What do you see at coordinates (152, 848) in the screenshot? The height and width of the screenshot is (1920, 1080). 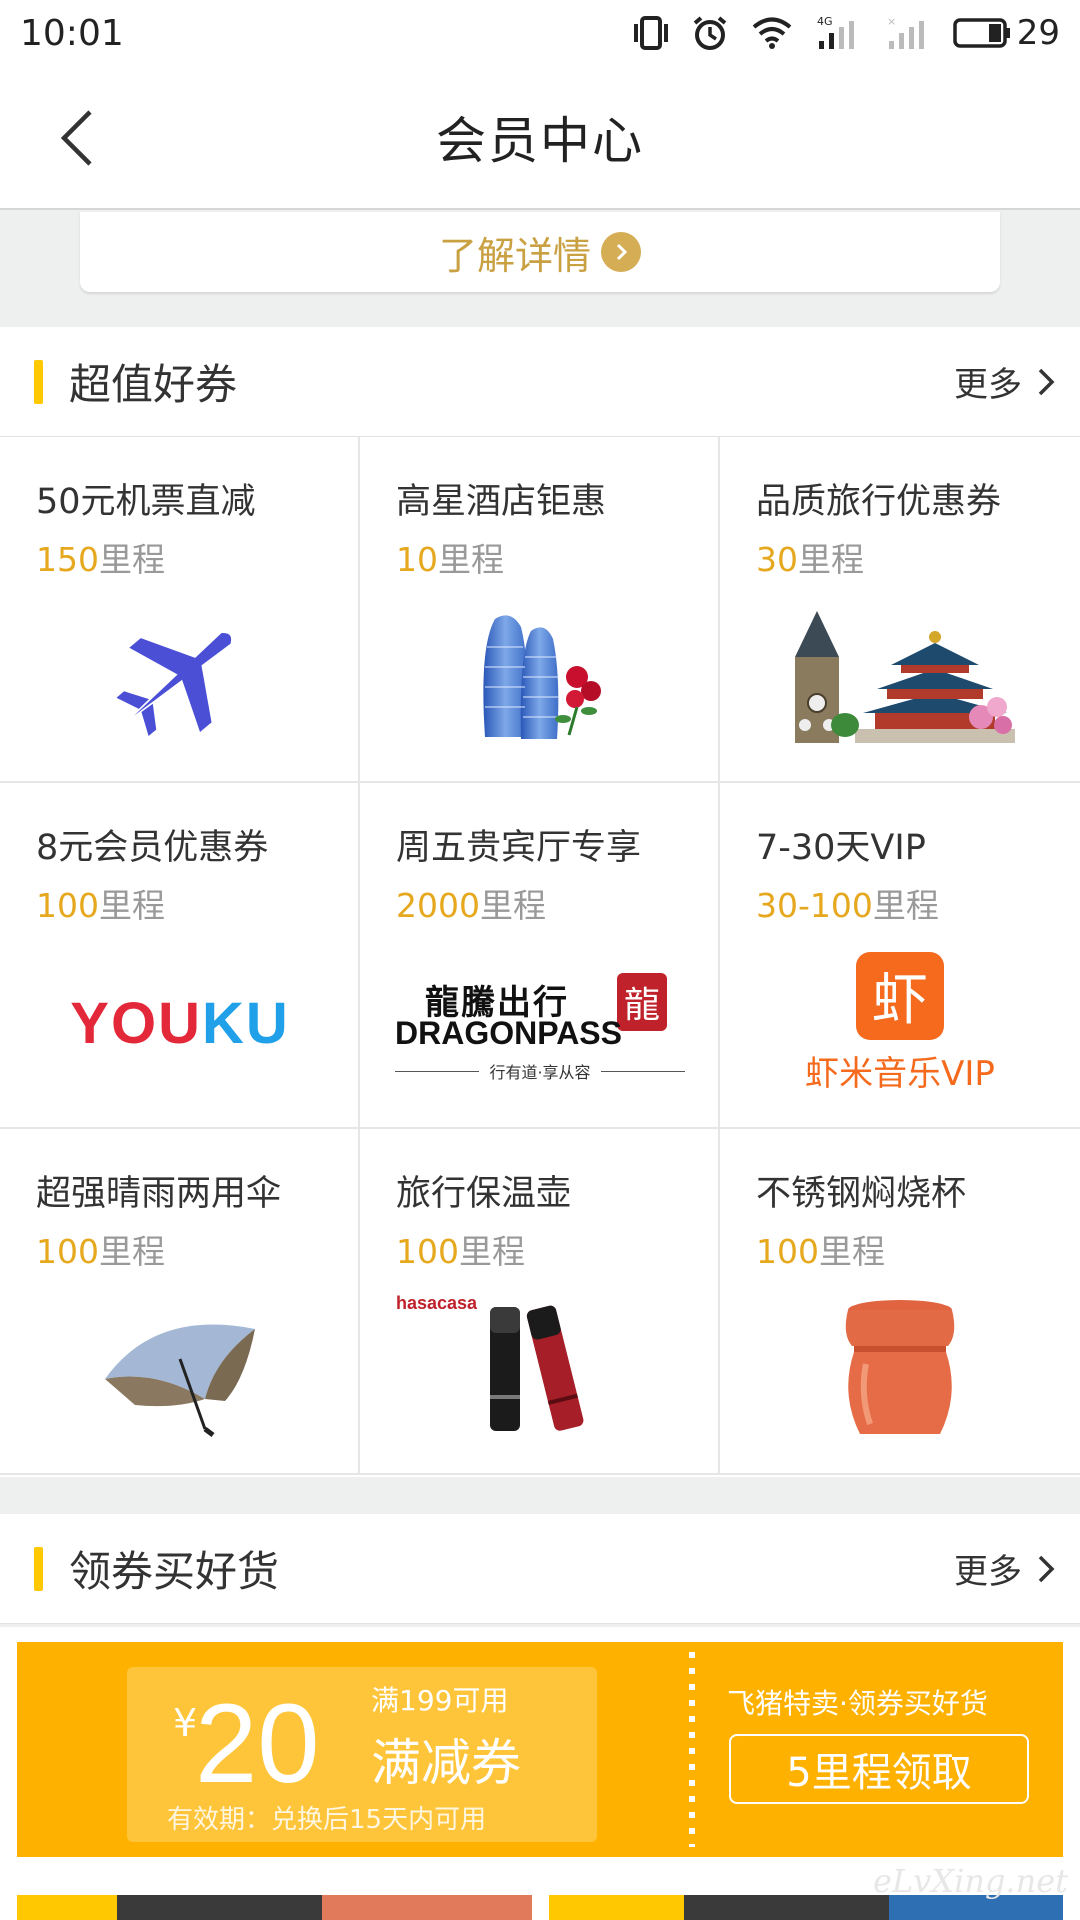 I see `coupon-name: 8元会员优惠券` at bounding box center [152, 848].